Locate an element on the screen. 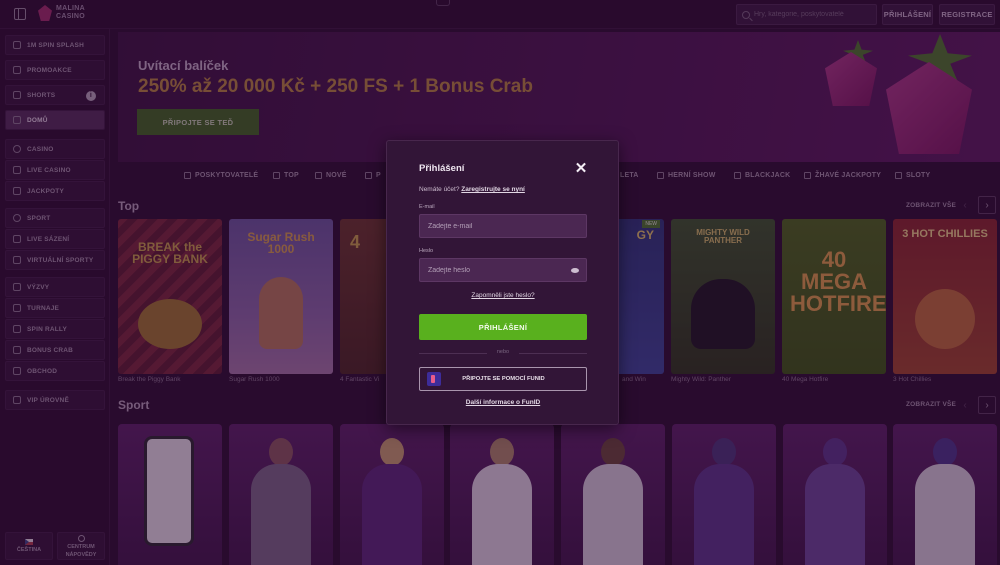 This screenshot has width=1000, height=565. password-field is located at coordinates (503, 270).